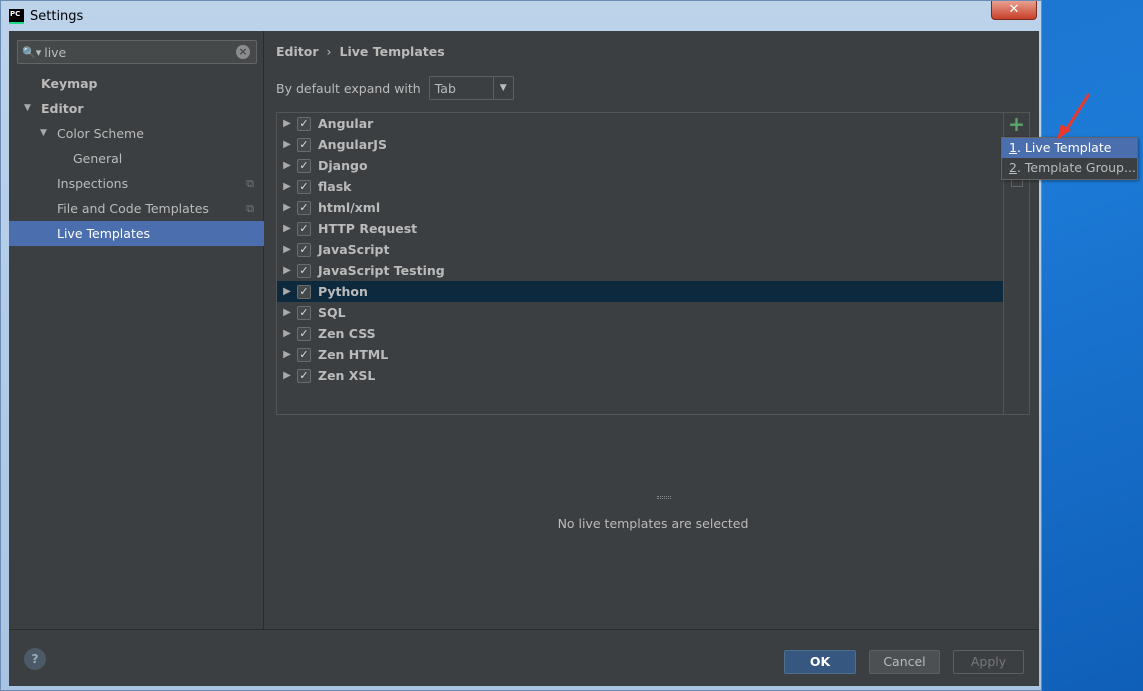 This screenshot has width=1143, height=691. Describe the element at coordinates (137, 52) in the screenshot. I see `search-input: 🔍▾ live ×` at that location.